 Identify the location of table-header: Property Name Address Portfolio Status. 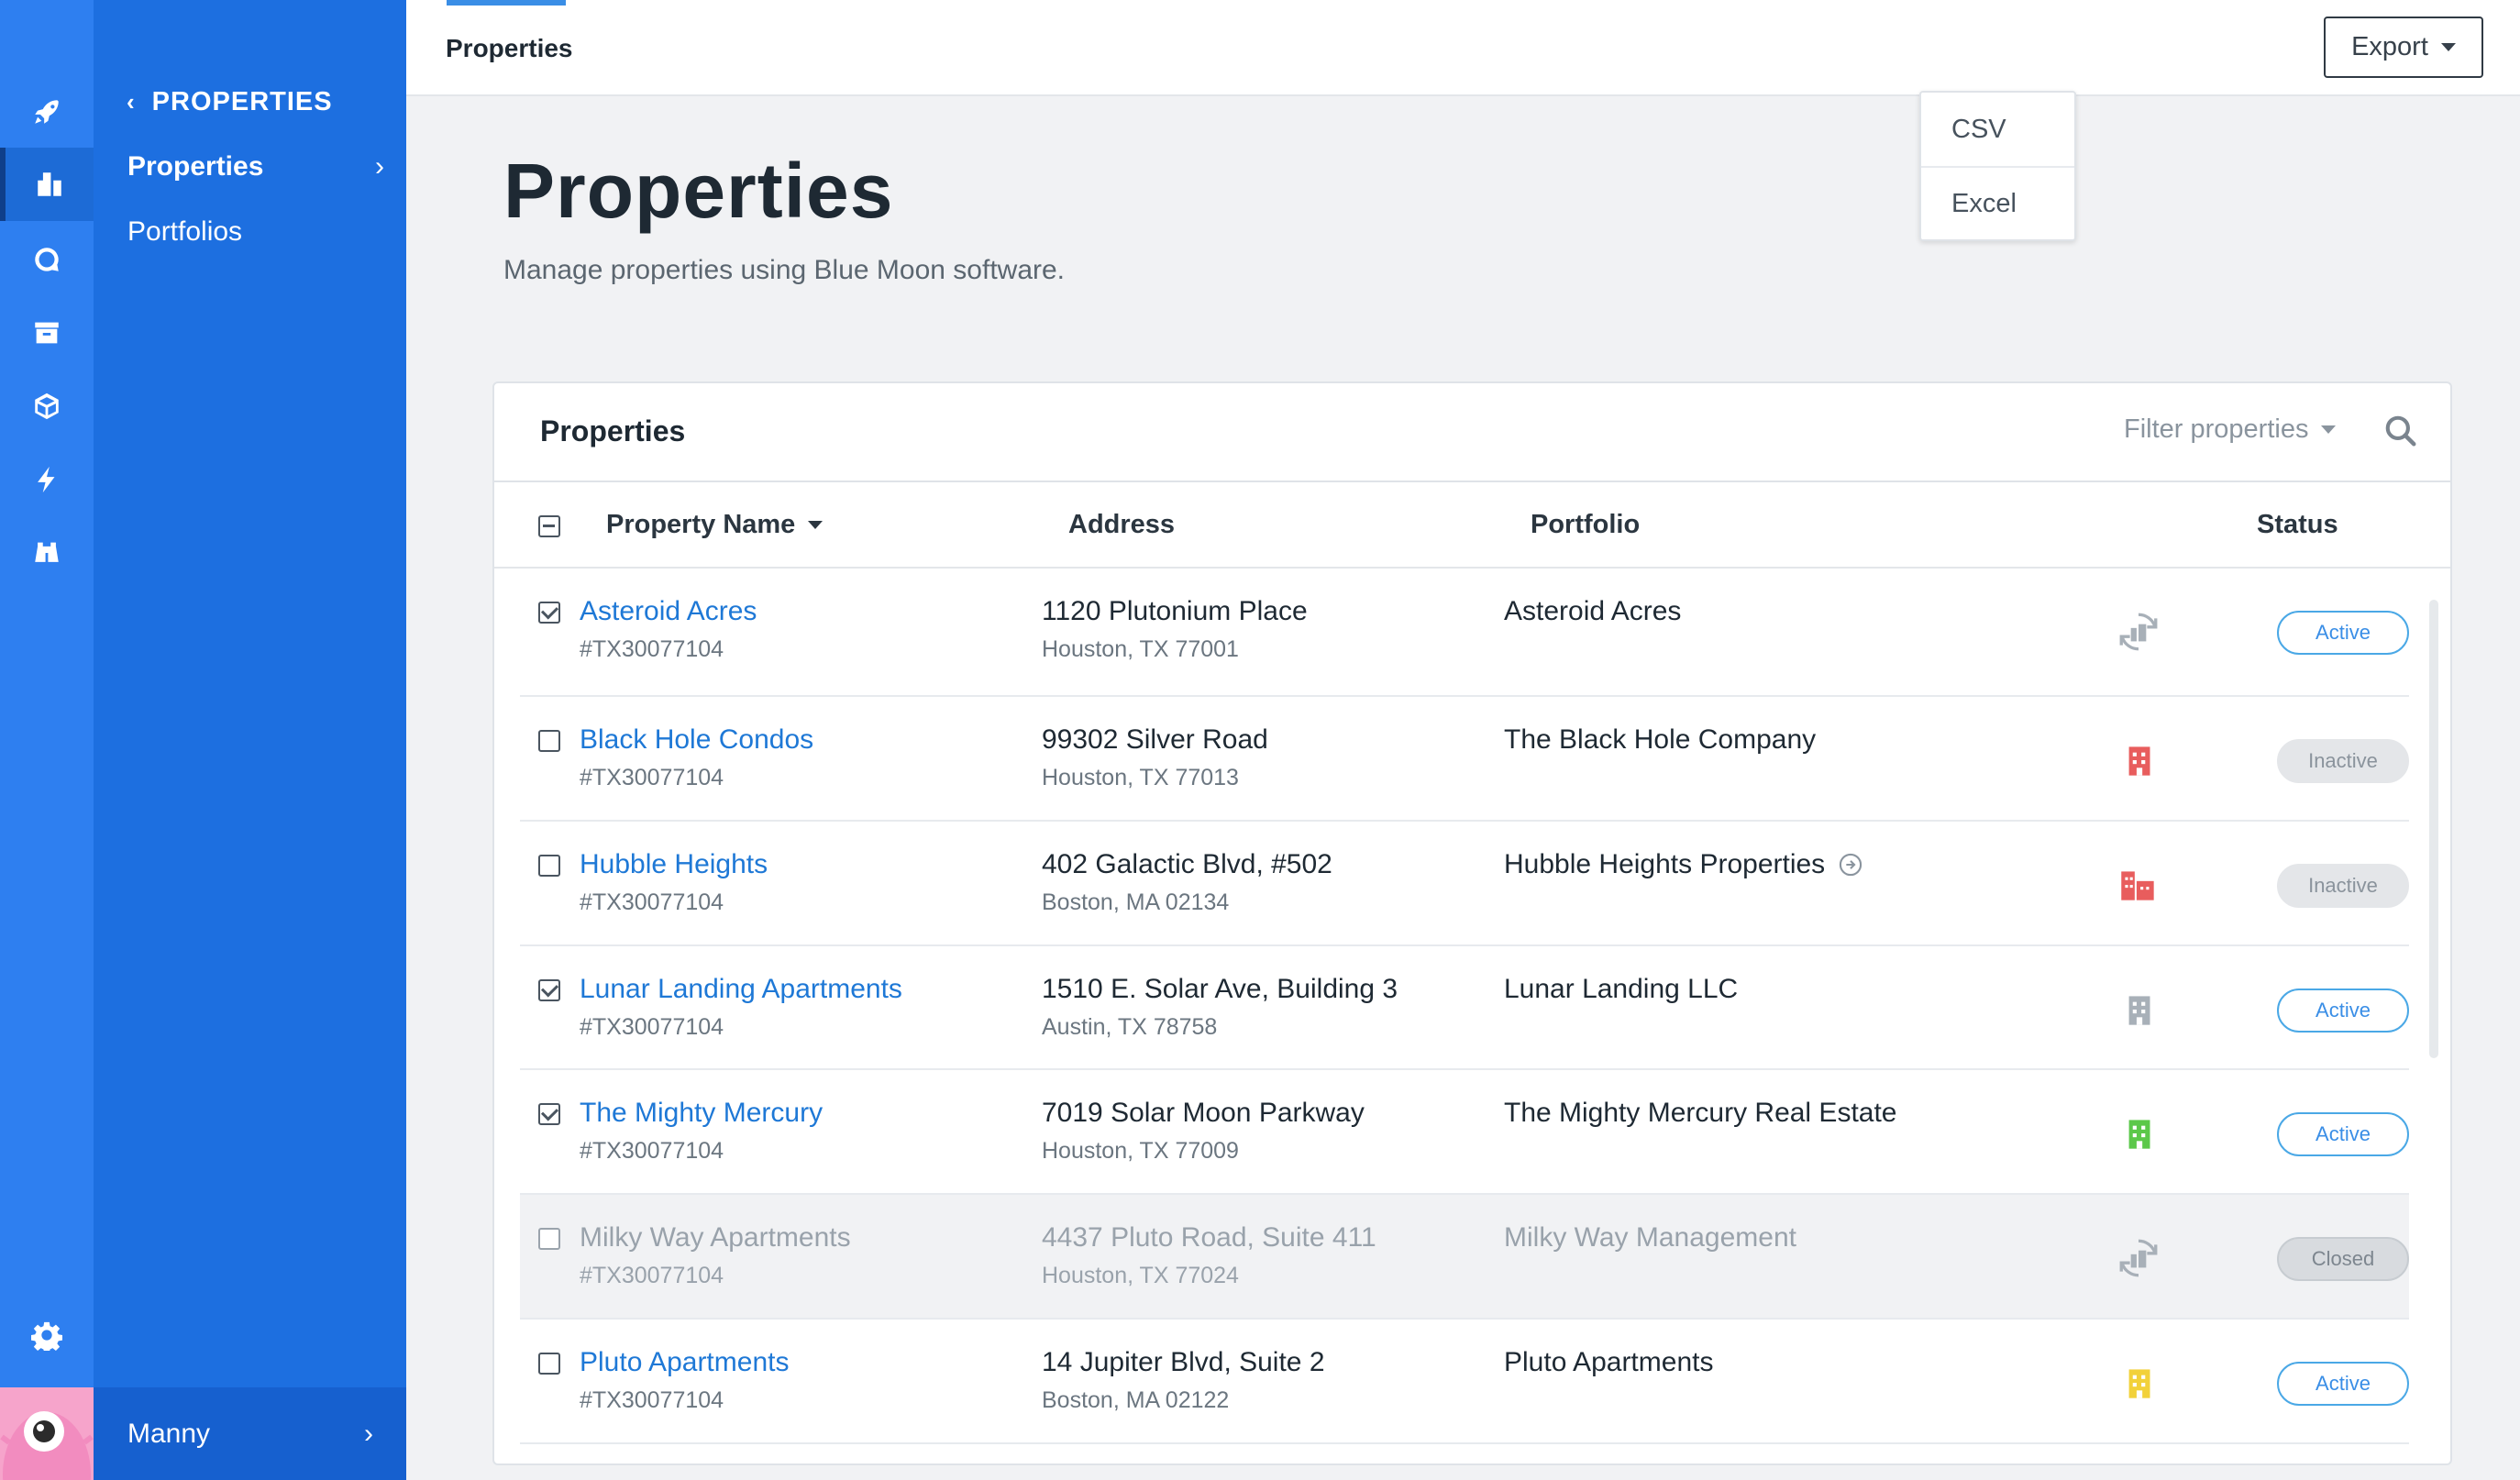
(1472, 525).